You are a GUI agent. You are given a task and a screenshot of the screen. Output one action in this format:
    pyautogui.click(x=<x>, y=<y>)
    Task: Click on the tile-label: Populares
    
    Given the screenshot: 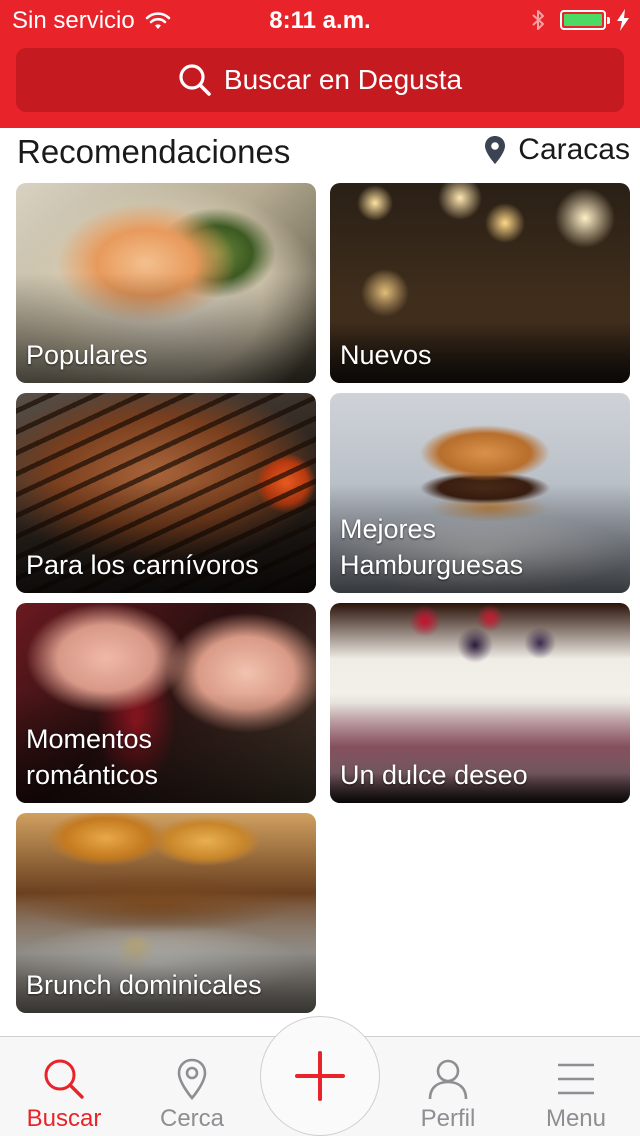 What is the action you would take?
    pyautogui.click(x=87, y=355)
    